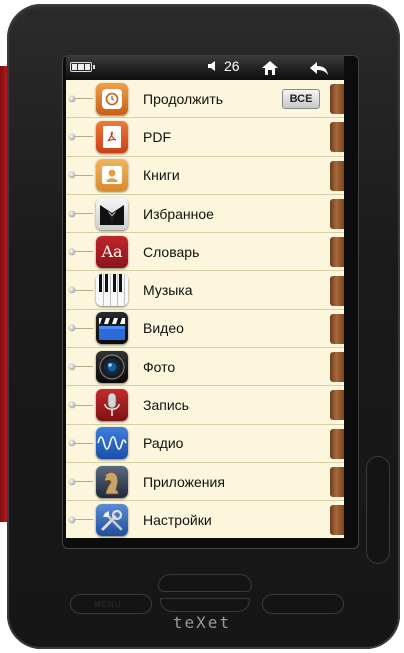 This screenshot has height=653, width=404. What do you see at coordinates (211, 66) in the screenshot?
I see `speaker-icon` at bounding box center [211, 66].